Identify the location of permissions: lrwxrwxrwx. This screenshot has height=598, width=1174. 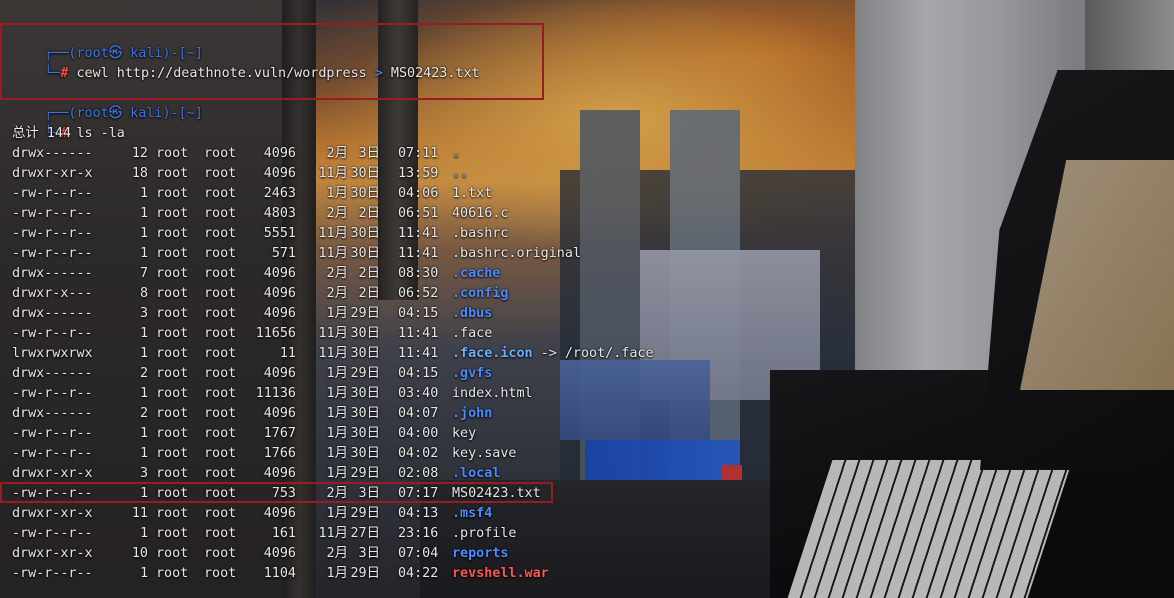
(52, 353).